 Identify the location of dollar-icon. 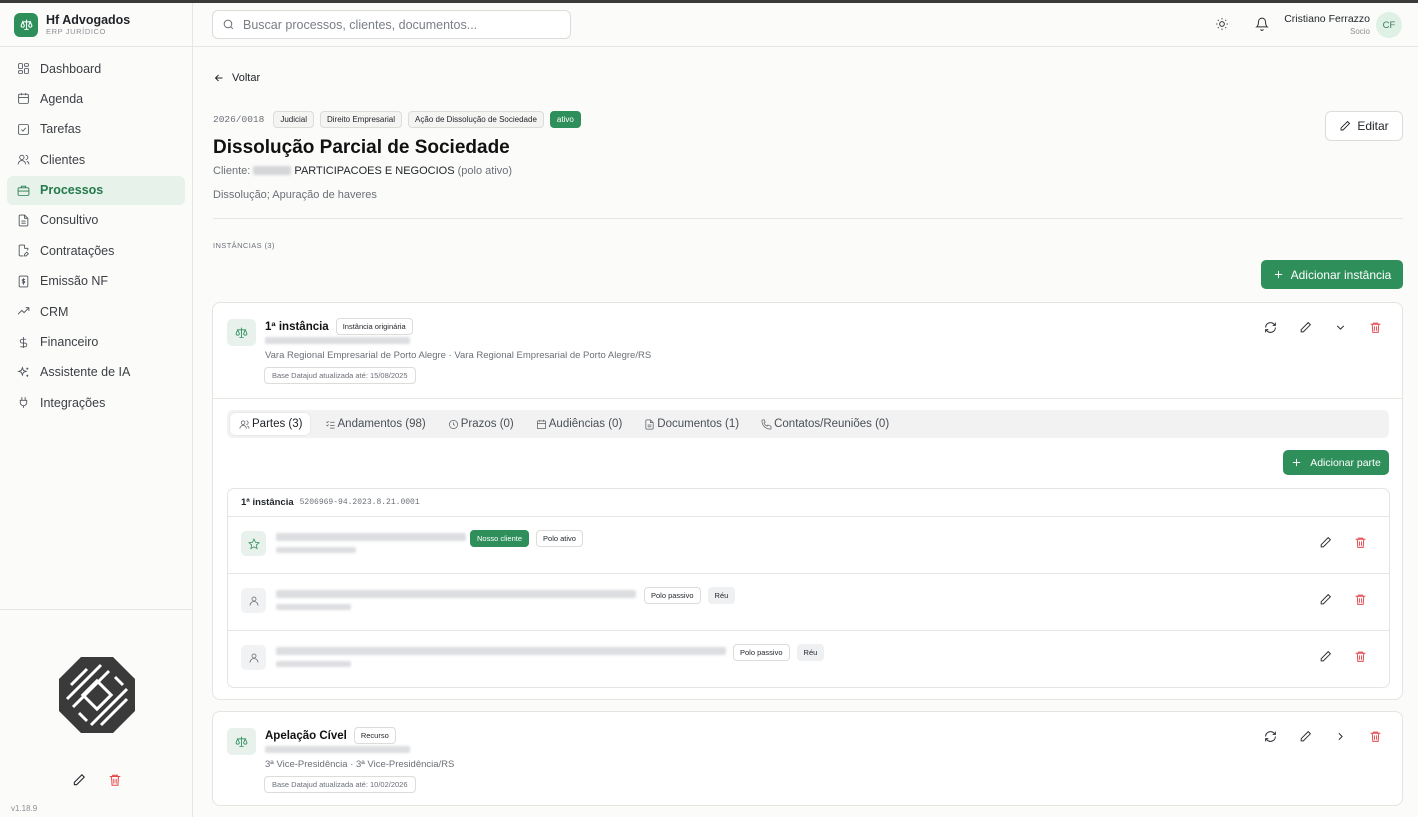
(23, 342).